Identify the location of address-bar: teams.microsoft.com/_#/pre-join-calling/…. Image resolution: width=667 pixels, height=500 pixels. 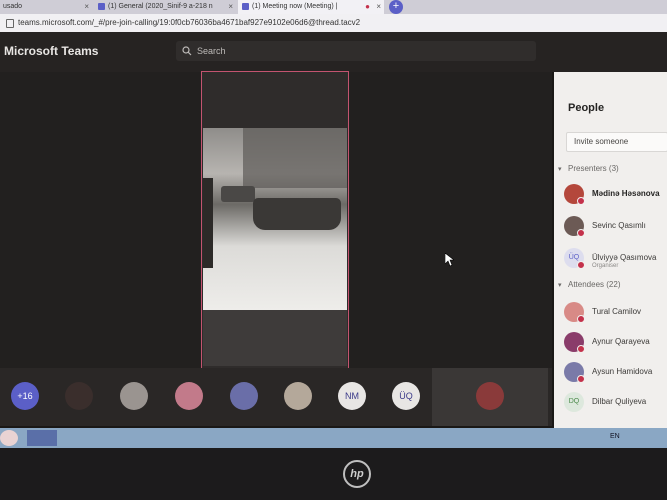
(333, 23).